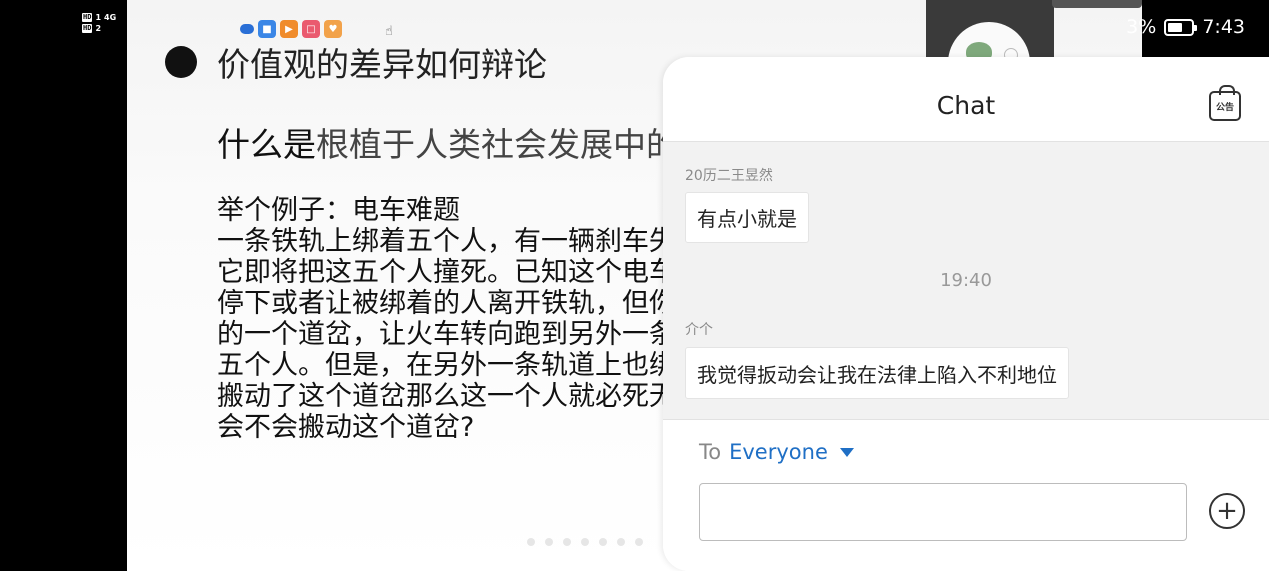 The width and height of the screenshot is (1269, 571). What do you see at coordinates (1223, 27) in the screenshot?
I see `clock: 7:43` at bounding box center [1223, 27].